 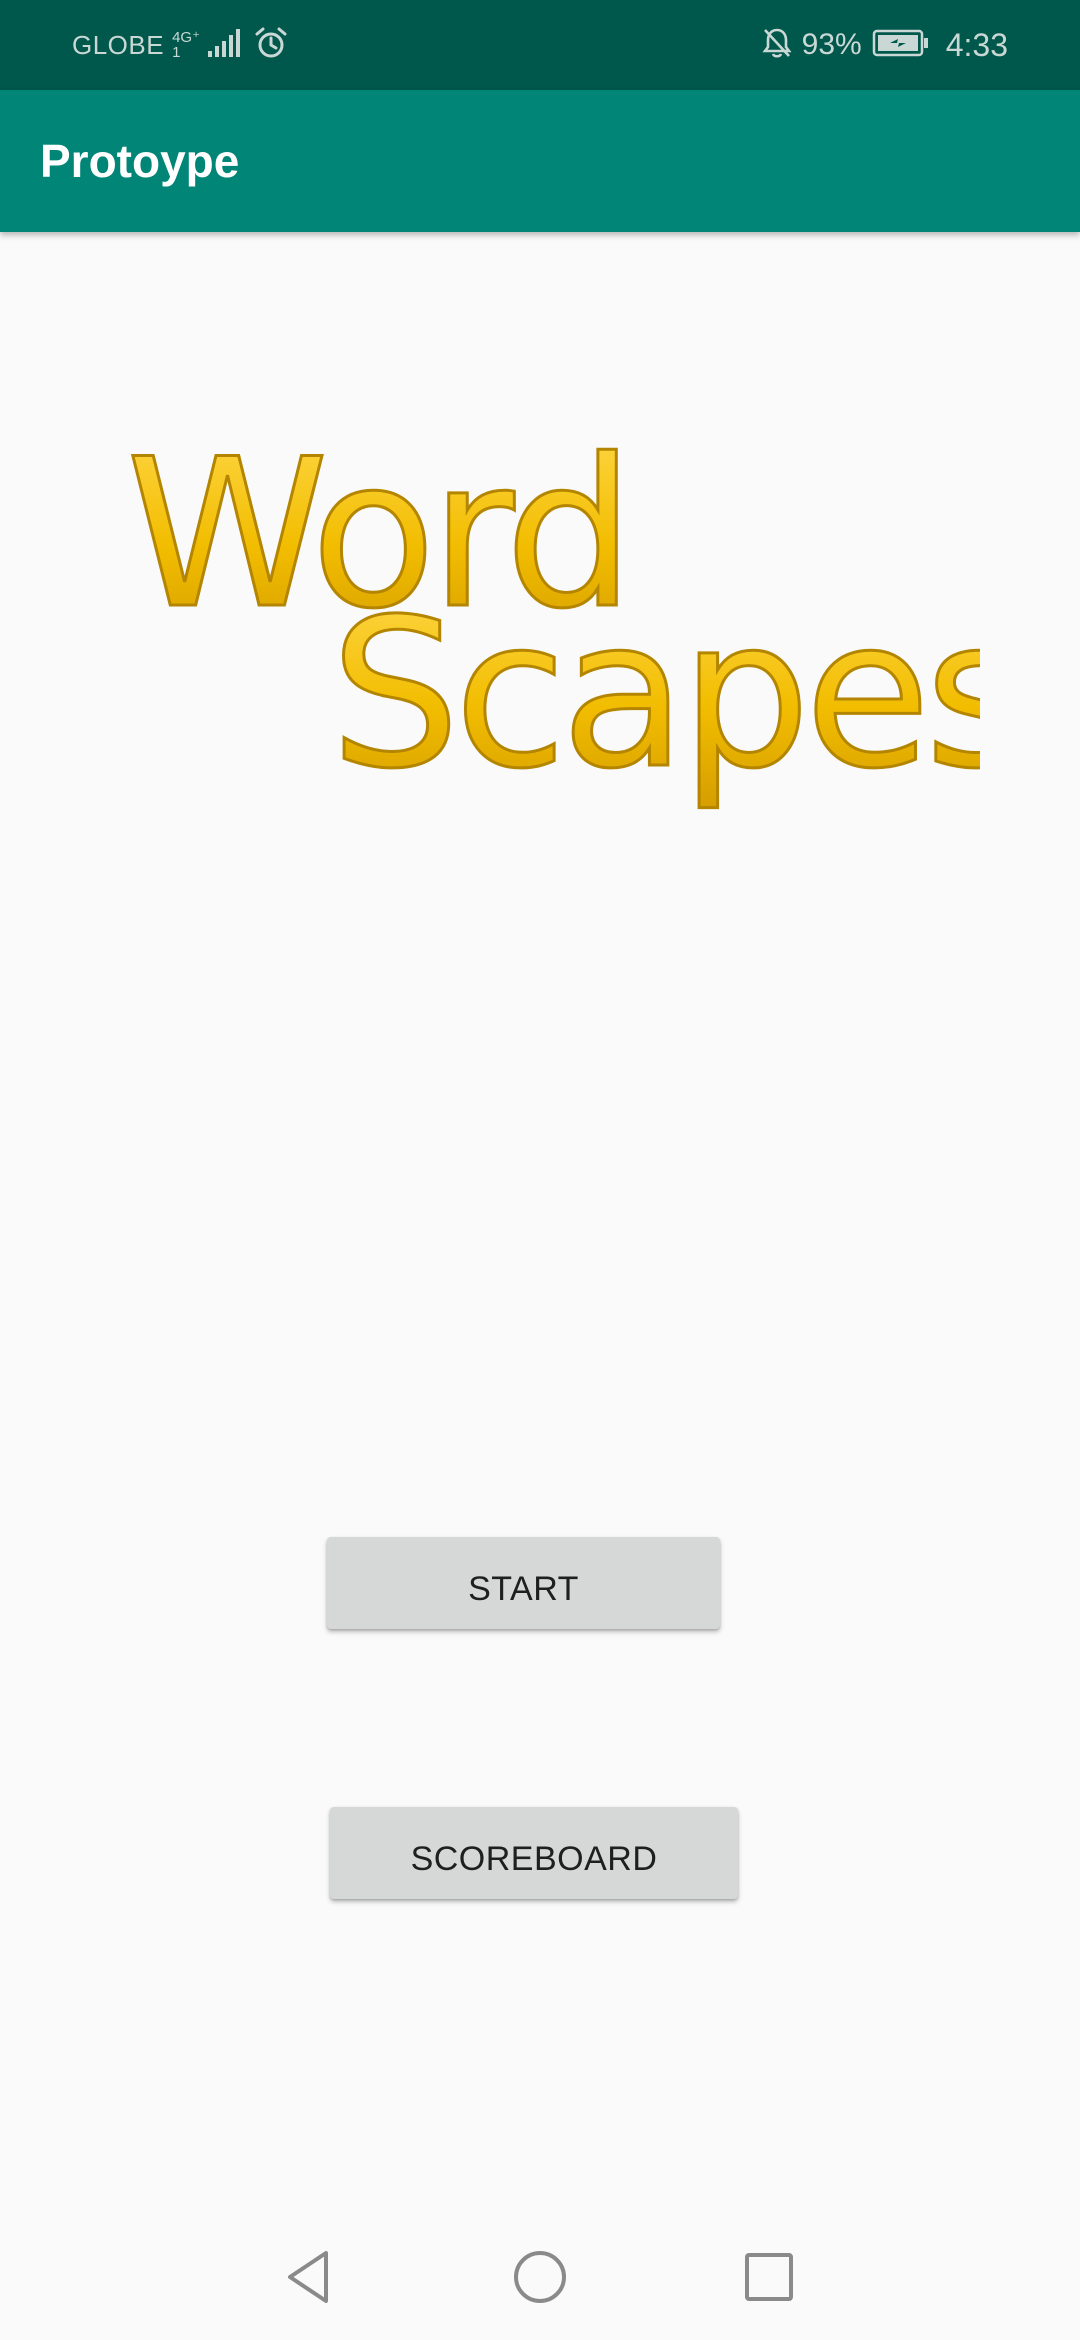 I want to click on network-type-top: 4G⁺, so click(x=186, y=37).